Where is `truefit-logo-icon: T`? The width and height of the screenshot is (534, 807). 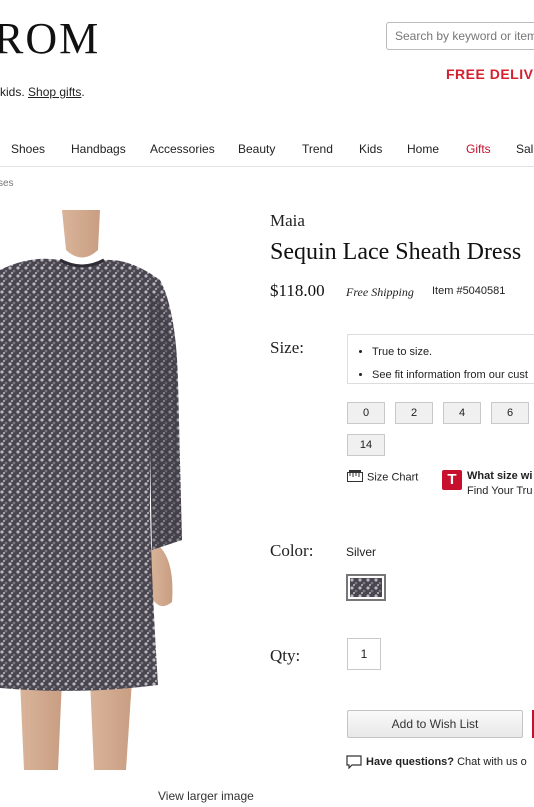 truefit-logo-icon: T is located at coordinates (452, 480).